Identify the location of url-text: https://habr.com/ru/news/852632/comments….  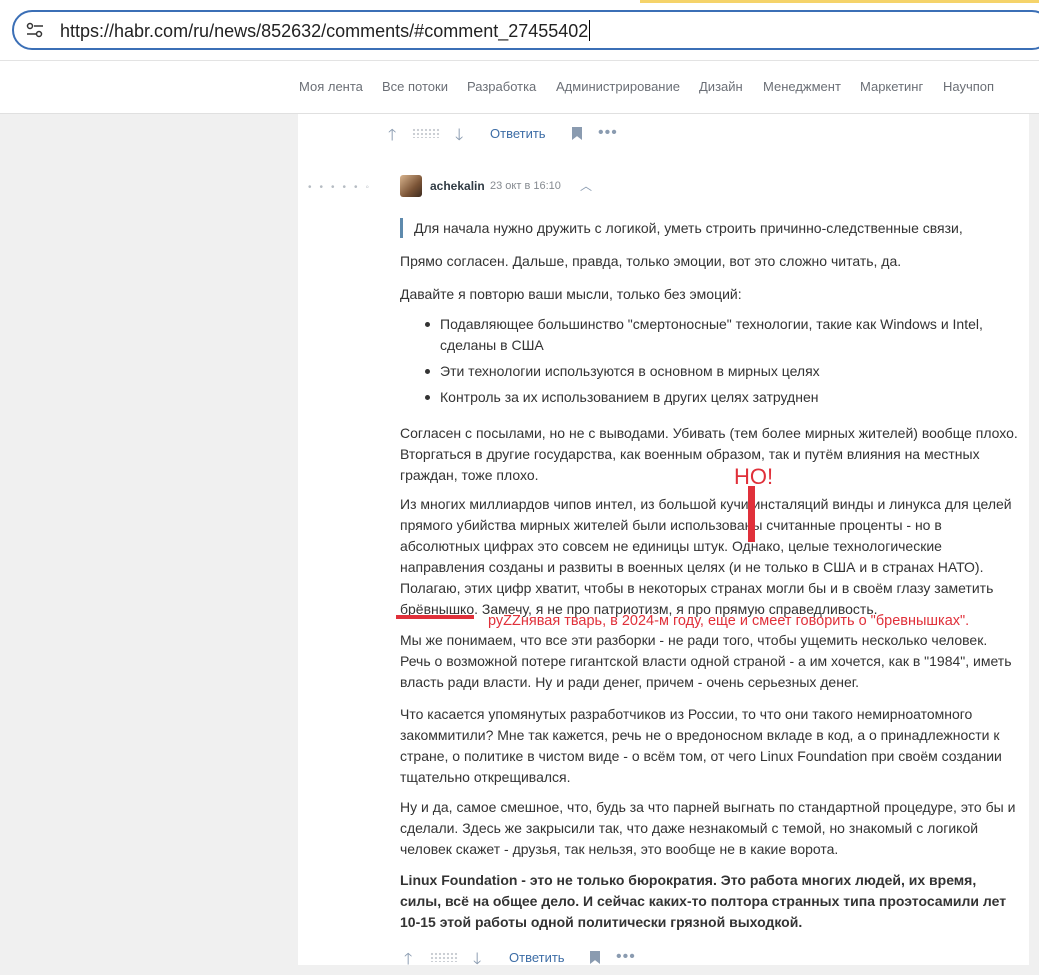
(325, 31).